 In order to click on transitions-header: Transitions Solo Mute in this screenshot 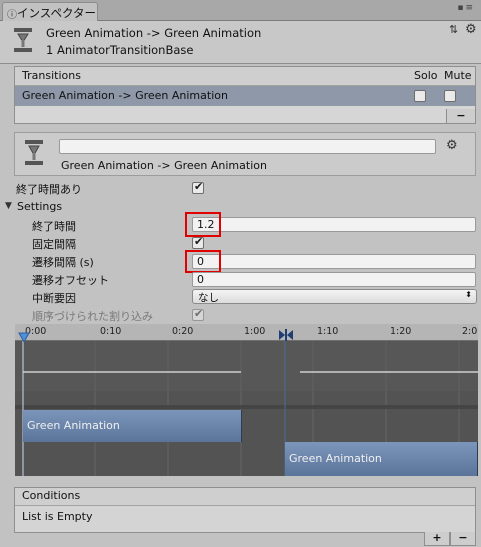, I will do `click(245, 76)`.